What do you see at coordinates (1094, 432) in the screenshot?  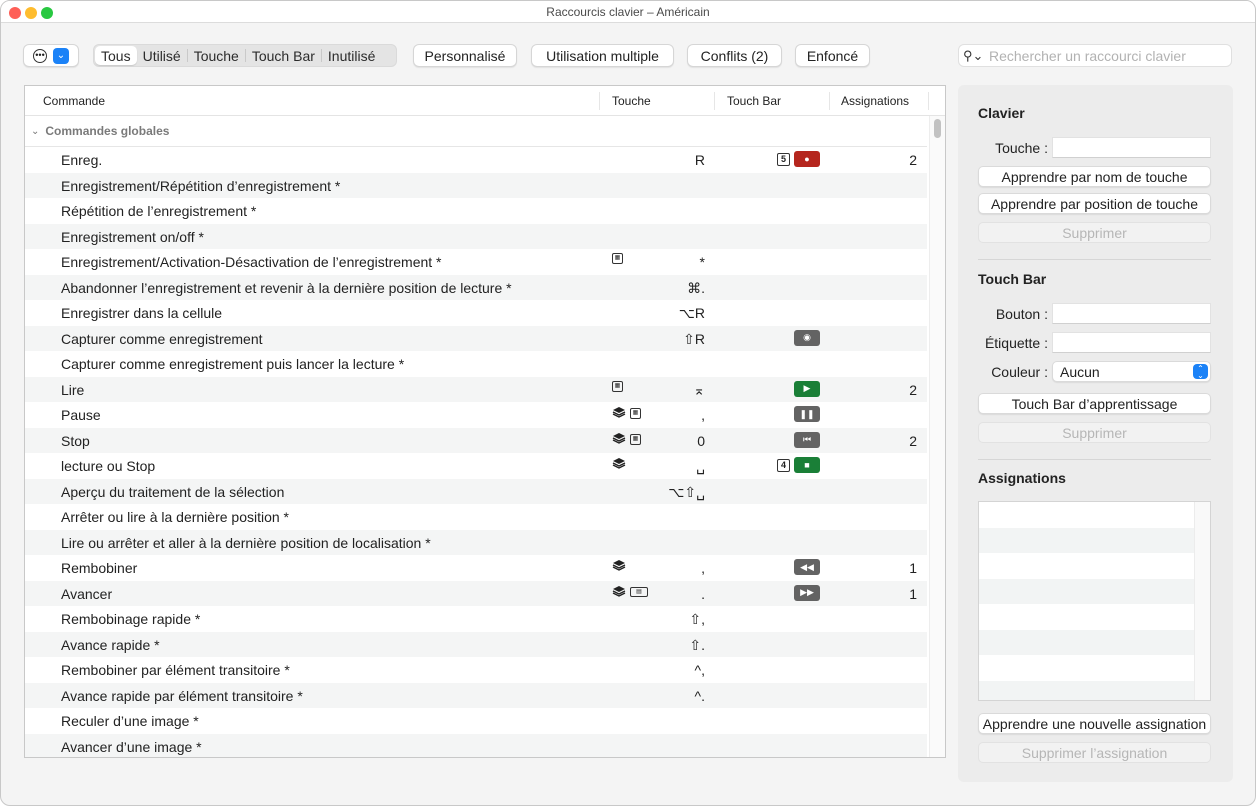 I see `delete-touchbar-button: Supprimer` at bounding box center [1094, 432].